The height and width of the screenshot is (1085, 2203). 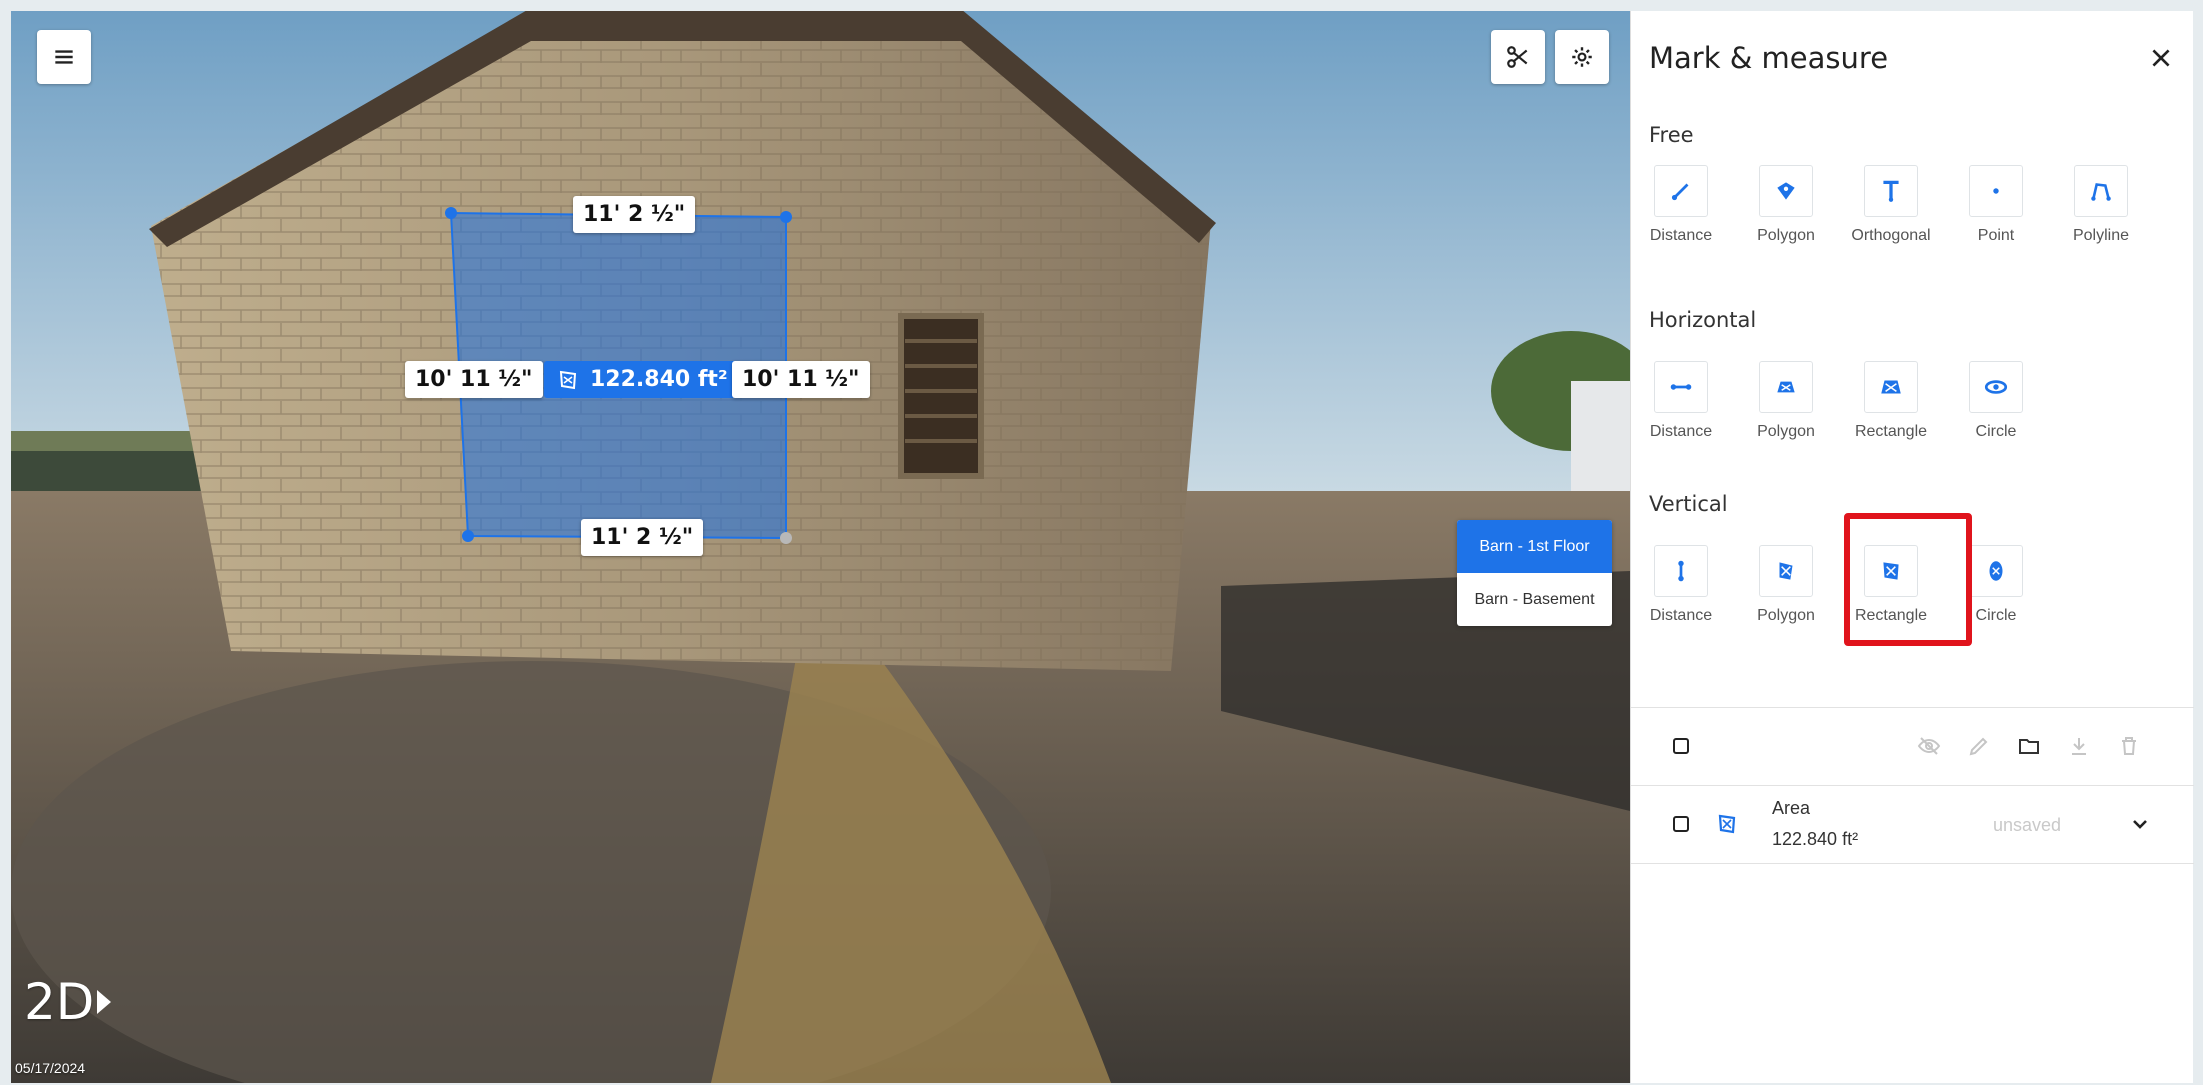 I want to click on floor-option-1st-floor: Barn - 1st Floor, so click(x=1534, y=546).